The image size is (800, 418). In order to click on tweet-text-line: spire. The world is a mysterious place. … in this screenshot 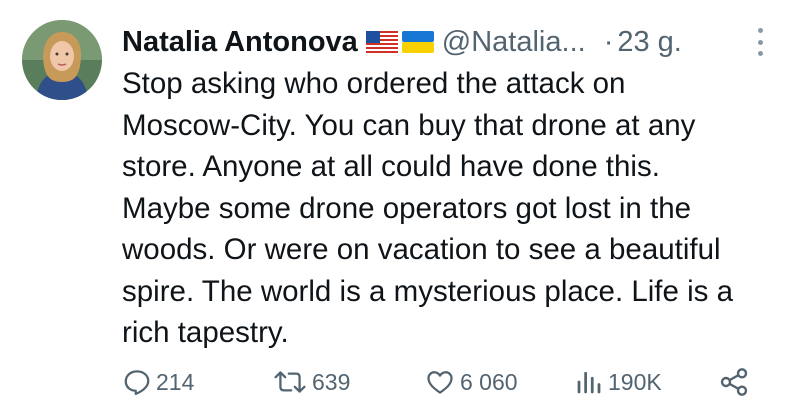, I will do `click(428, 291)`.